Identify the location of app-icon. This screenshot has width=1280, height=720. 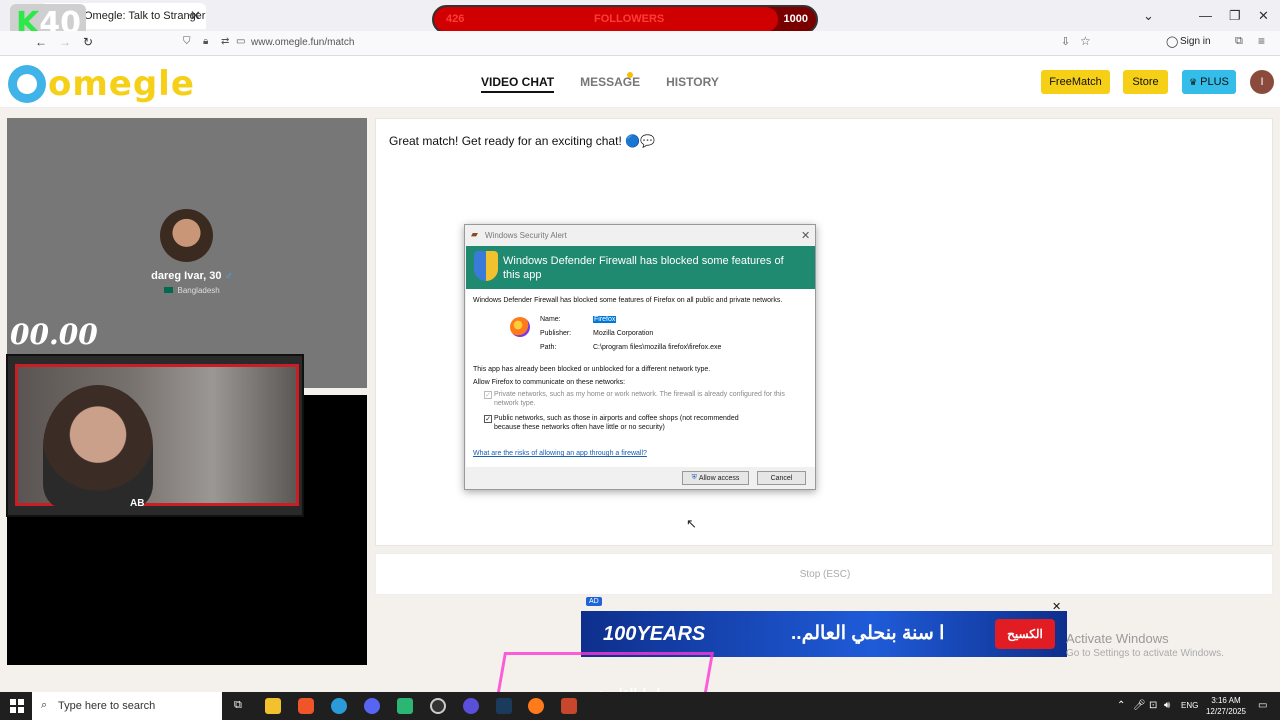
(405, 706).